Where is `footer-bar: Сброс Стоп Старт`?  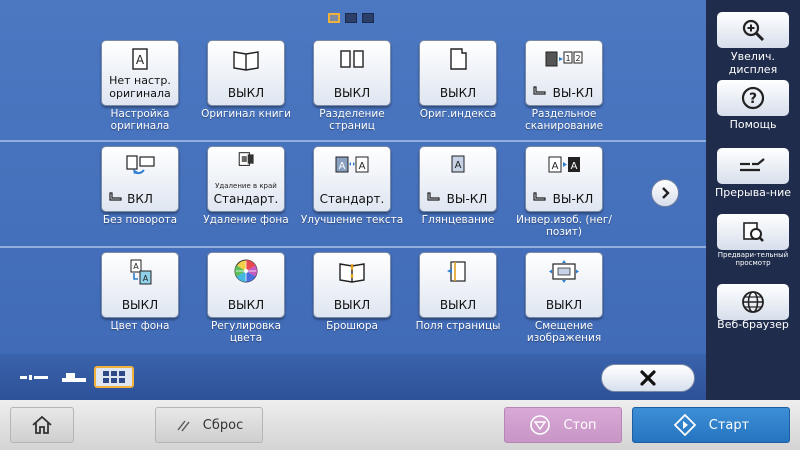 footer-bar: Сброс Стоп Старт is located at coordinates (400, 425).